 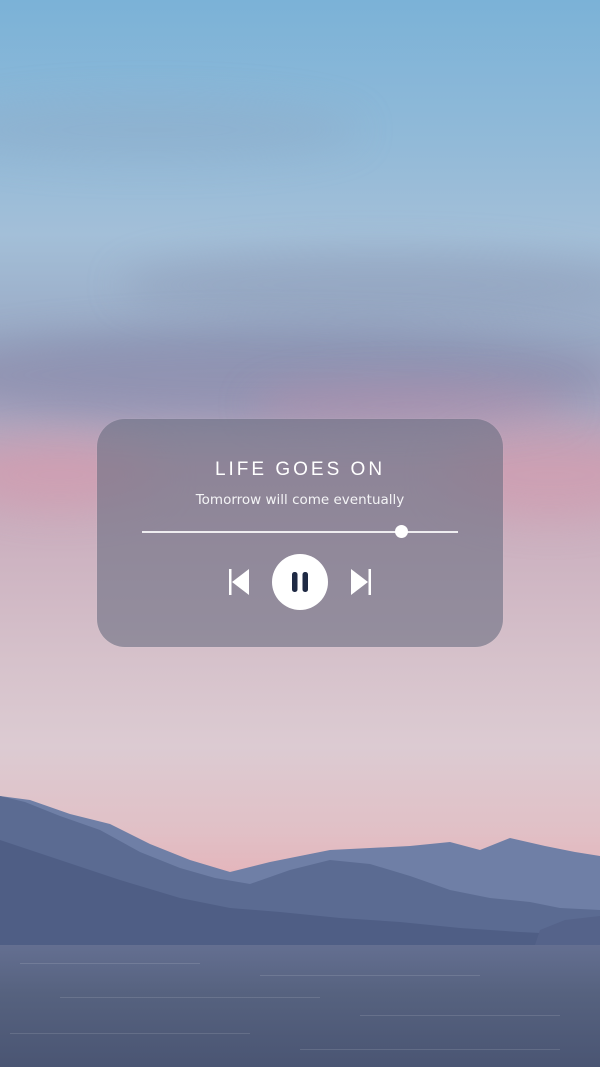 I want to click on skip-previous-icon, so click(x=239, y=582).